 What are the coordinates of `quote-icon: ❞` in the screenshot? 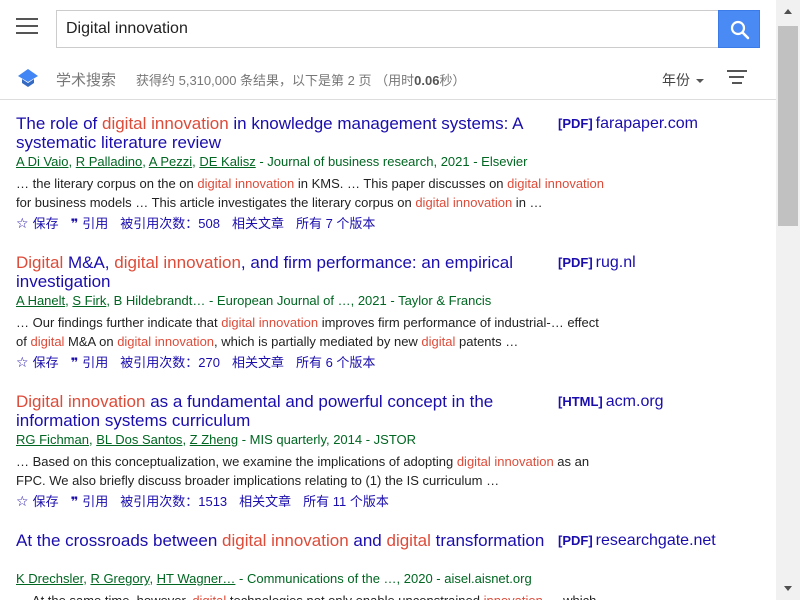 It's located at (74, 501).